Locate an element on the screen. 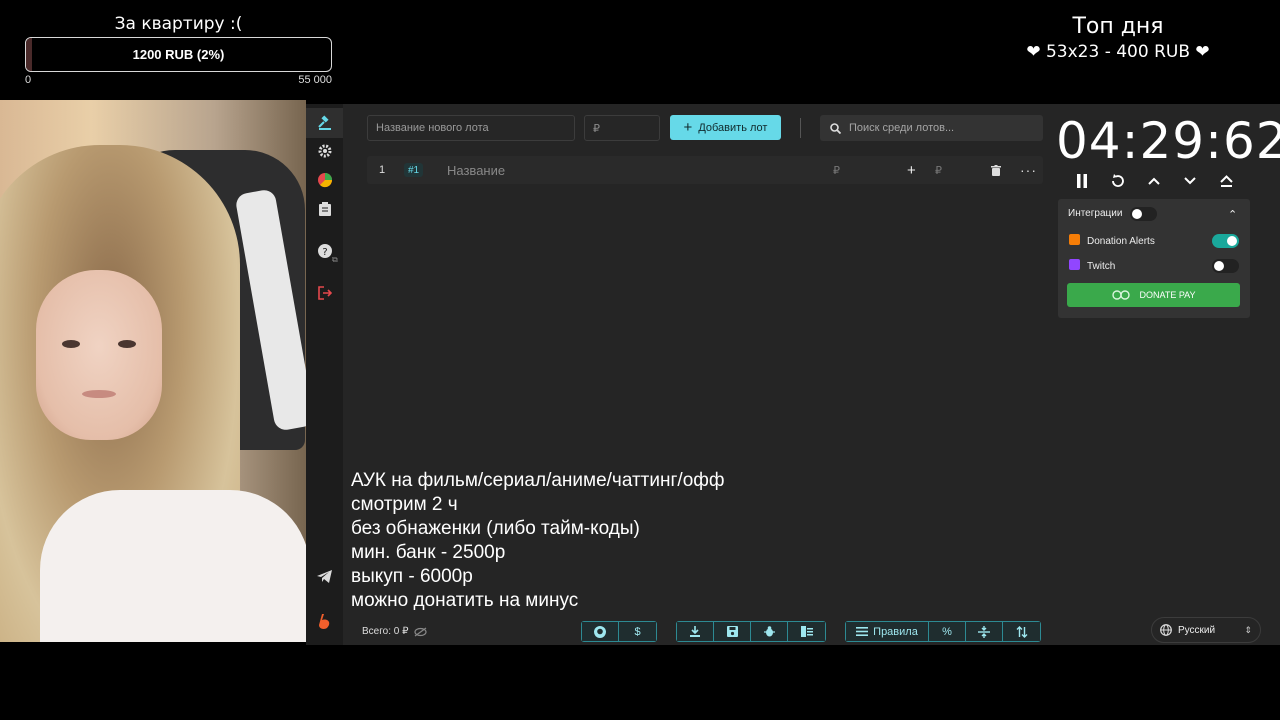  rules-line: можно донатить на минус is located at coordinates (465, 600).